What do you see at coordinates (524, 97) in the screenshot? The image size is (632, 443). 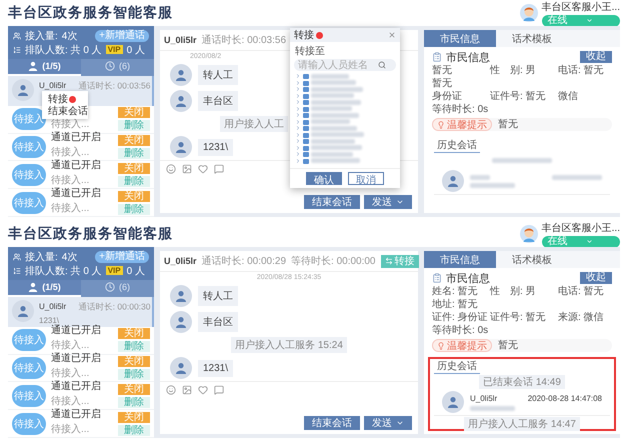 I see `info-field: 证件号: 暂无` at bounding box center [524, 97].